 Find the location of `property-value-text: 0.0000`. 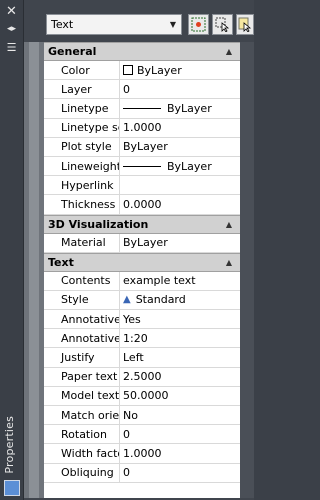

property-value-text: 0.0000 is located at coordinates (142, 204).